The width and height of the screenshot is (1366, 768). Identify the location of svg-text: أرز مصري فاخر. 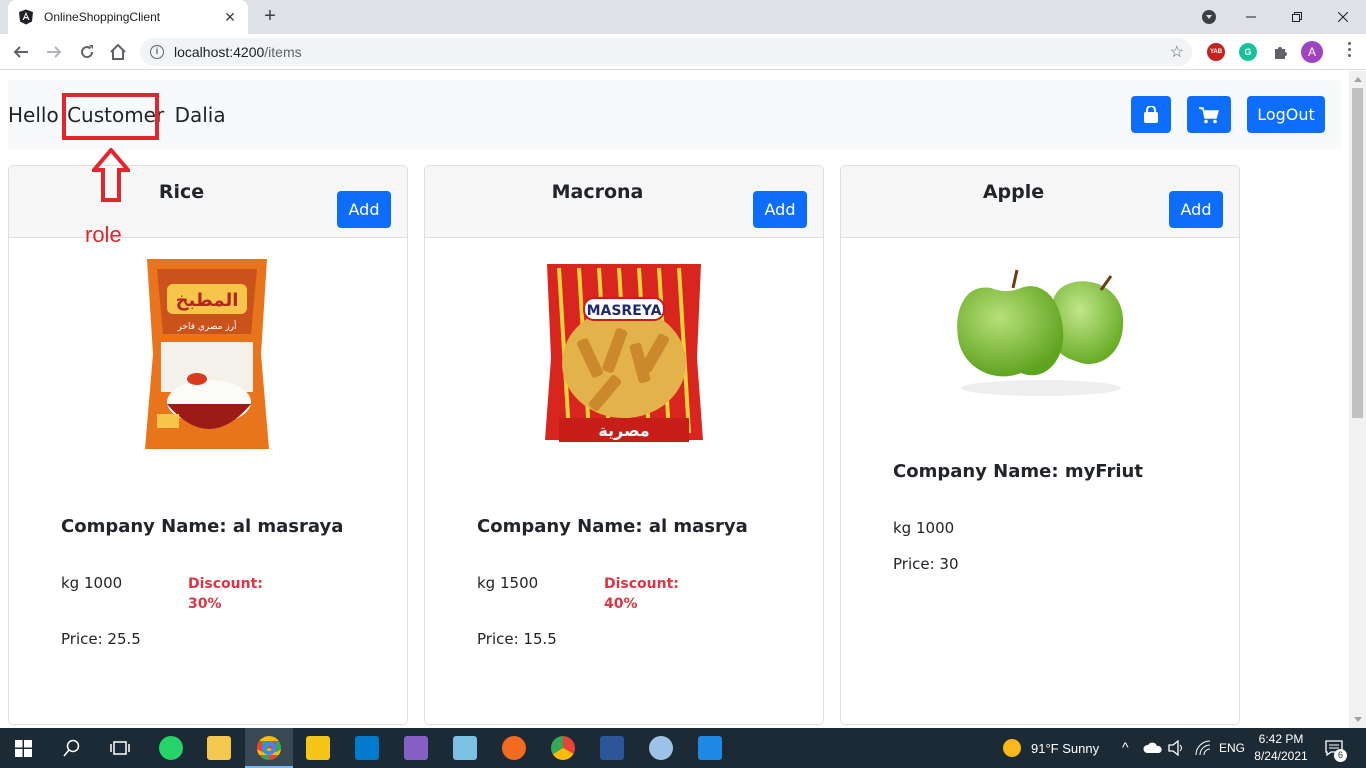
(206, 326).